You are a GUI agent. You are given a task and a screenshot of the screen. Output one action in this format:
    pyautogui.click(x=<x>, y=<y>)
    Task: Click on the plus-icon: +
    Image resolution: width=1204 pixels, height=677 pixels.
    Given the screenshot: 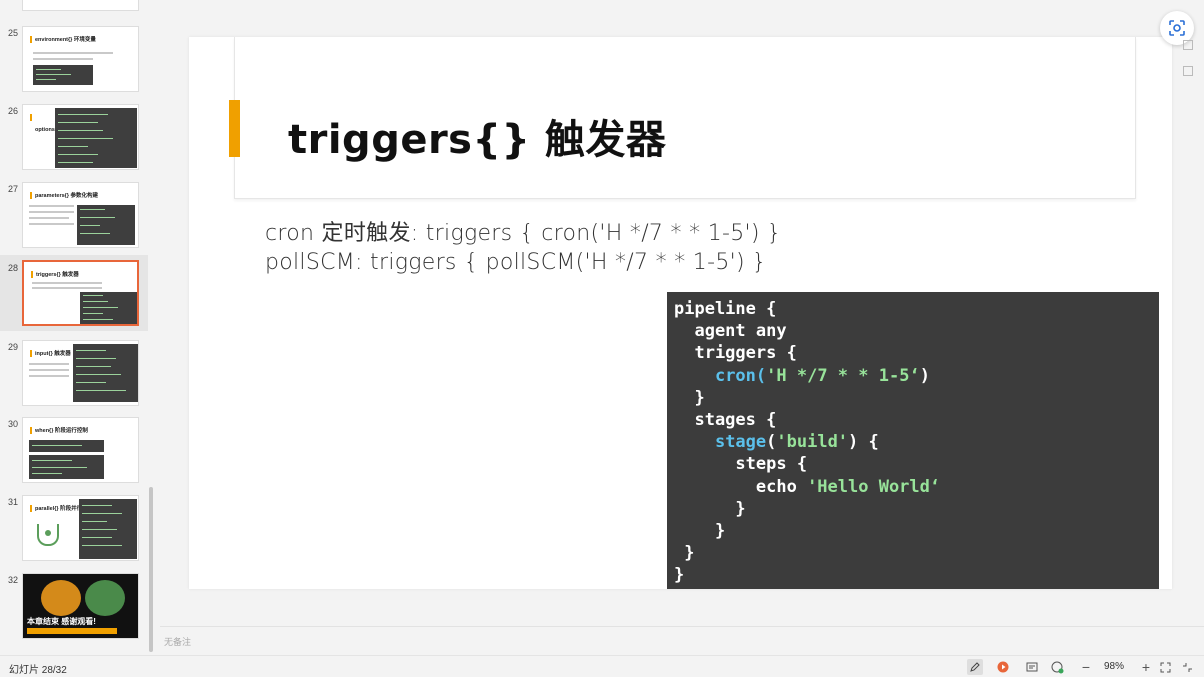 What is the action you would take?
    pyautogui.click(x=1146, y=667)
    